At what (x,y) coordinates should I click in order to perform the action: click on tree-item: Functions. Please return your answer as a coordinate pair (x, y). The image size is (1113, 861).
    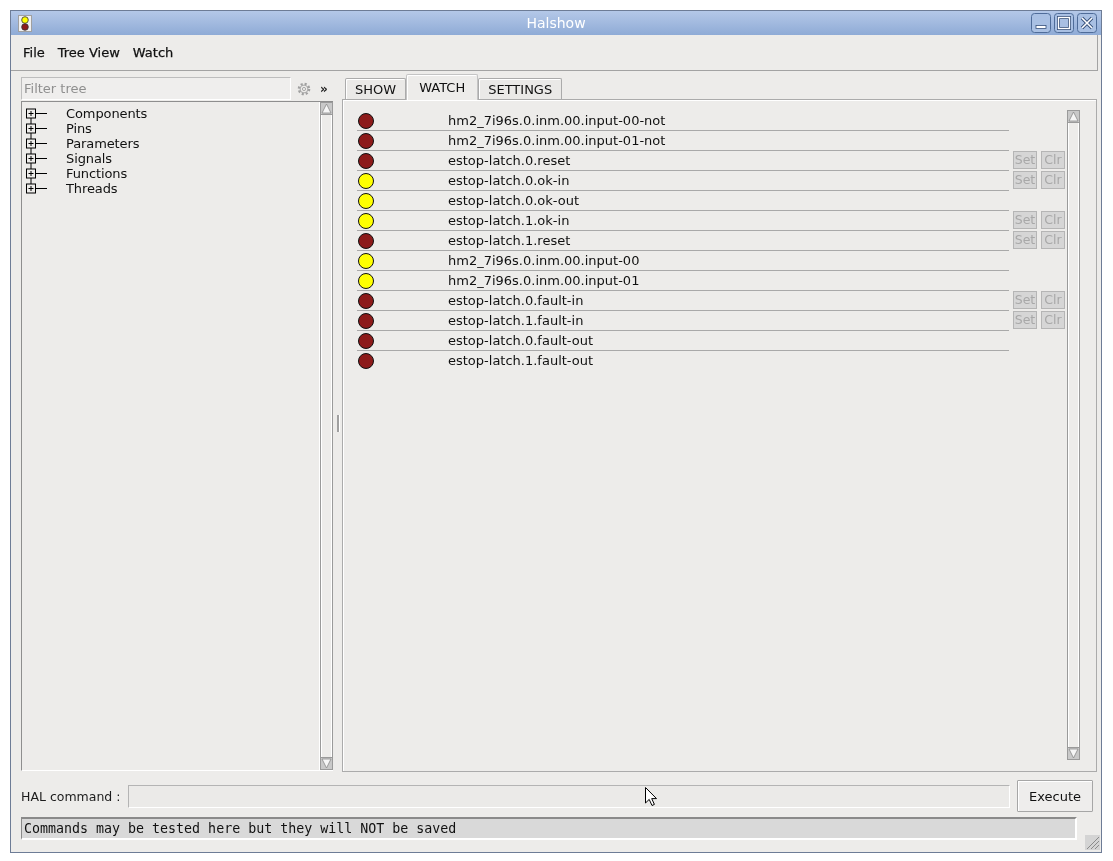
    Looking at the image, I should click on (97, 173).